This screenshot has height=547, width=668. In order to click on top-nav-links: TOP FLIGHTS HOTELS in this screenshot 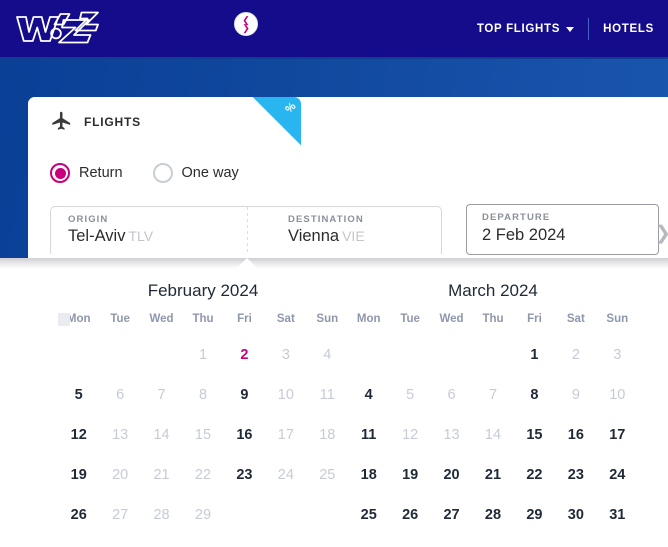, I will do `click(565, 28)`.